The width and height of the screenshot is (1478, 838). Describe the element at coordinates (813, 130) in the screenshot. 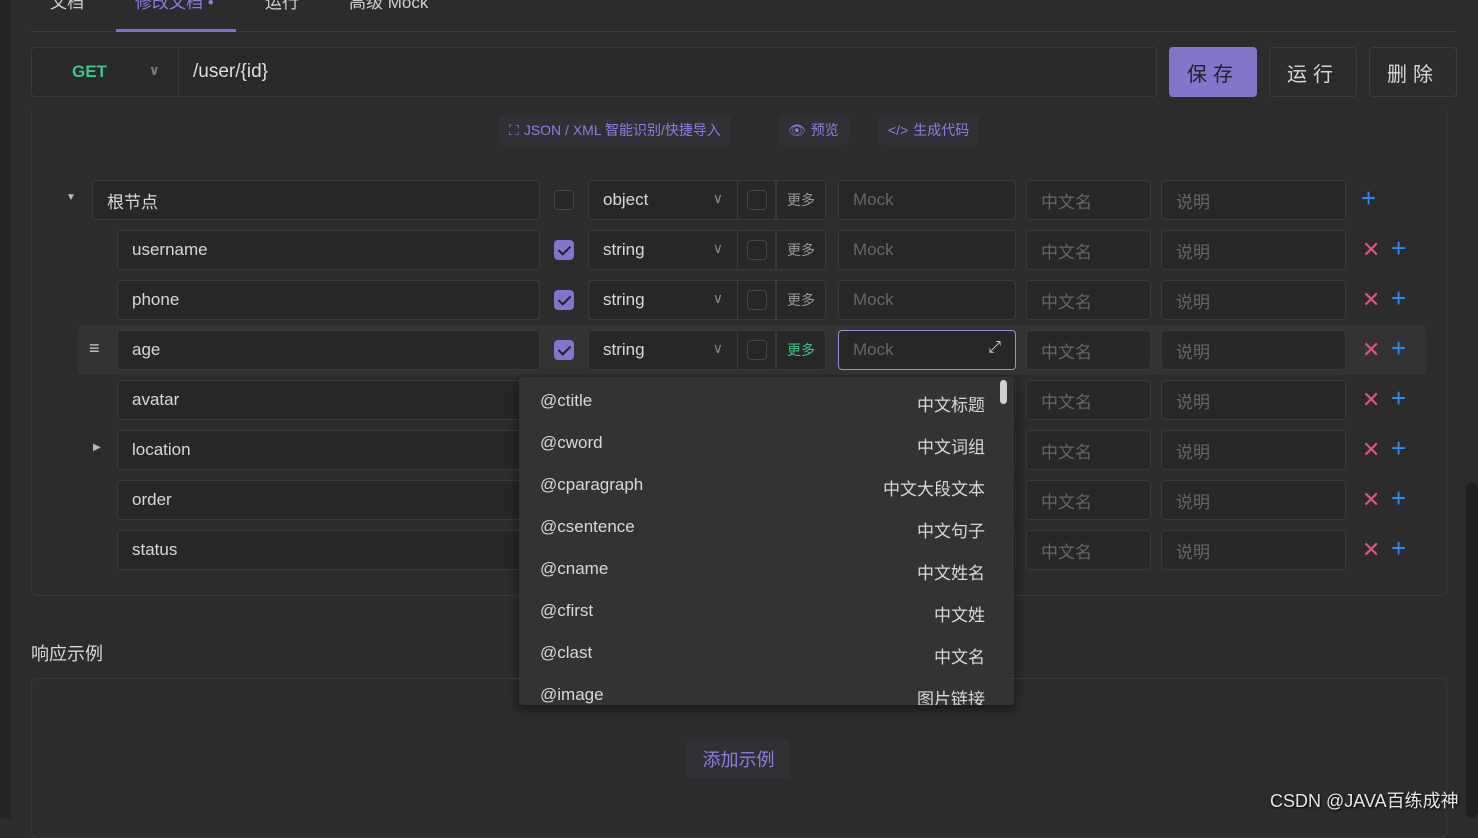

I see `preview-button: 👁 预览` at that location.